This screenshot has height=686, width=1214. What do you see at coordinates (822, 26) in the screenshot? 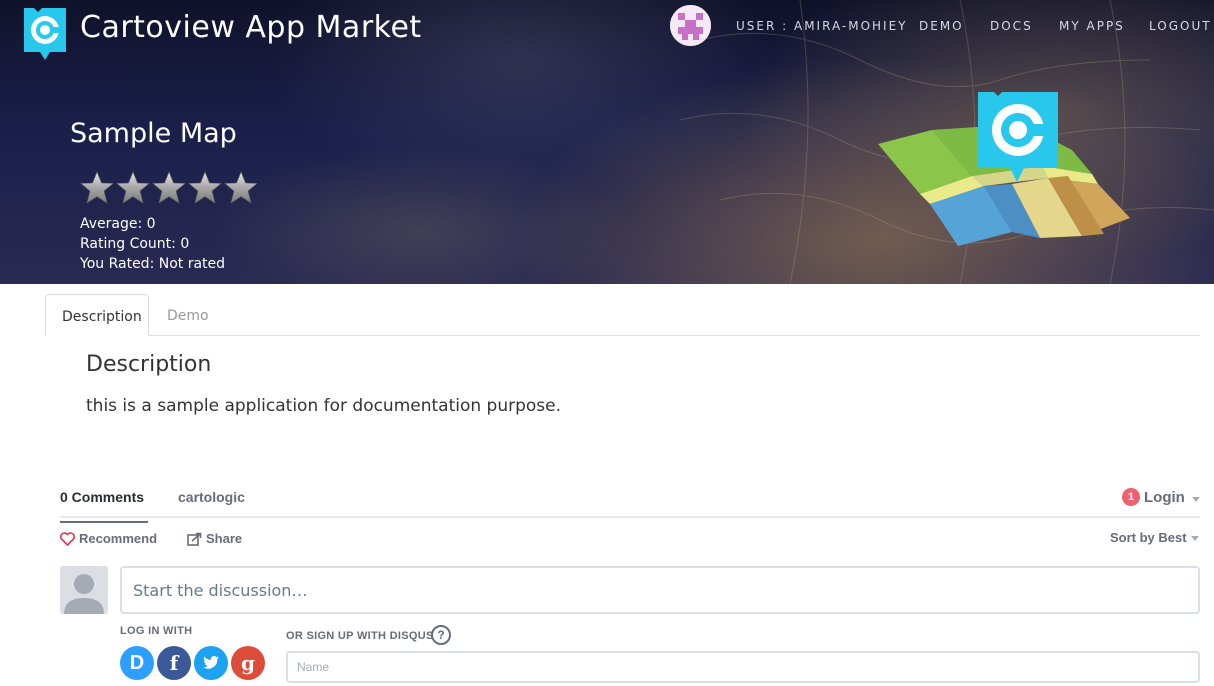
I see `nav-user: USER : AMIRA-MOHIEY` at bounding box center [822, 26].